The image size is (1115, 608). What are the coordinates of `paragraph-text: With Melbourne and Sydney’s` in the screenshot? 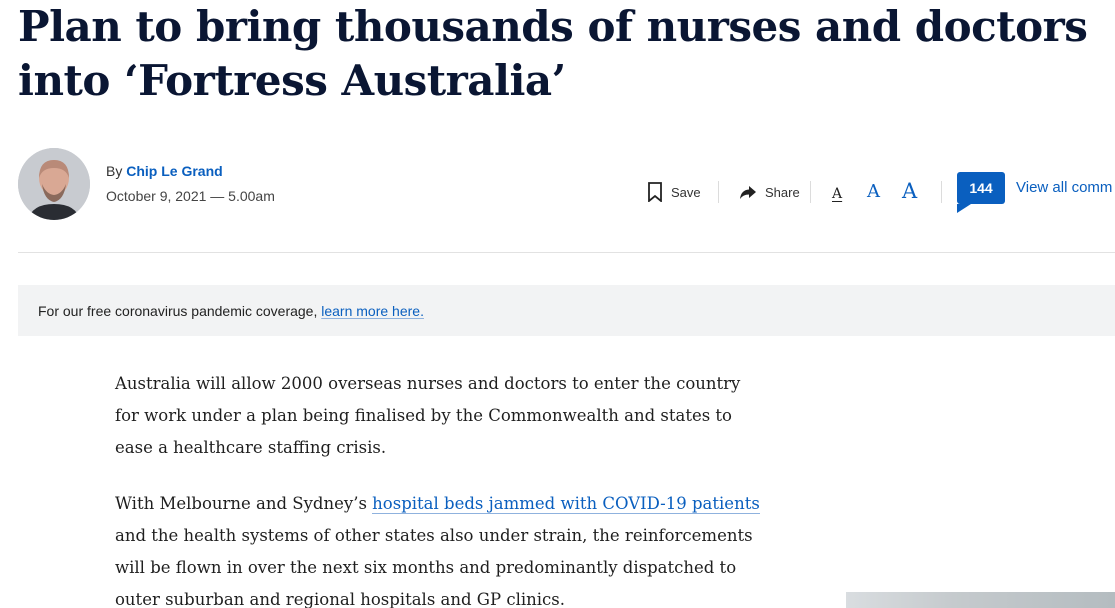 It's located at (244, 503).